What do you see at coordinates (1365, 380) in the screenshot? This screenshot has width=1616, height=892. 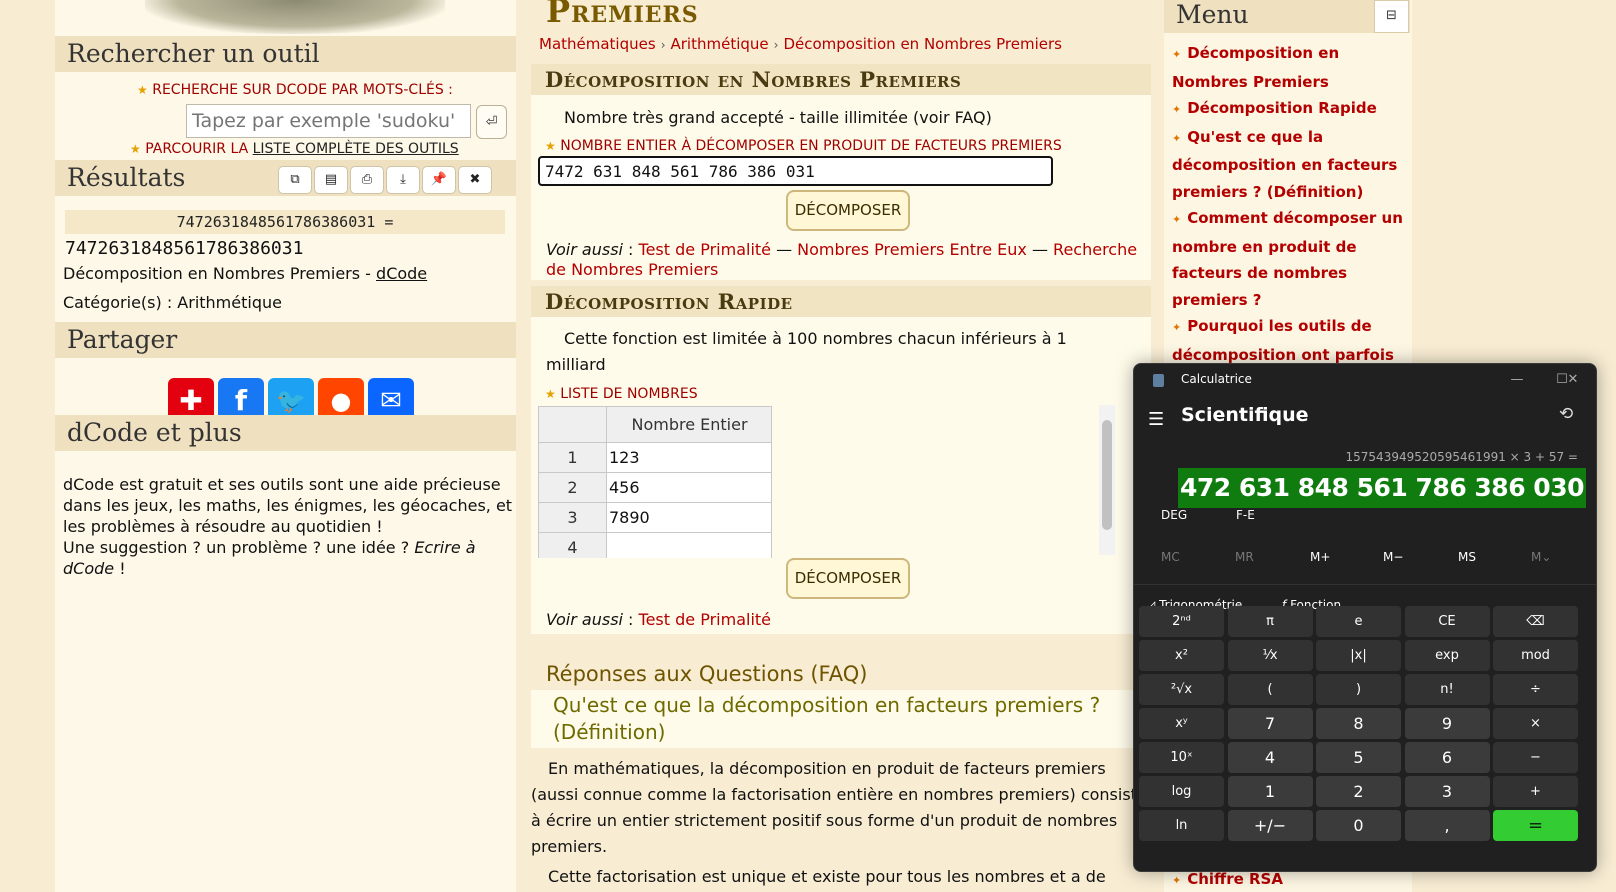 I see `calculator-titlebar: Calculatrice — ☐` at bounding box center [1365, 380].